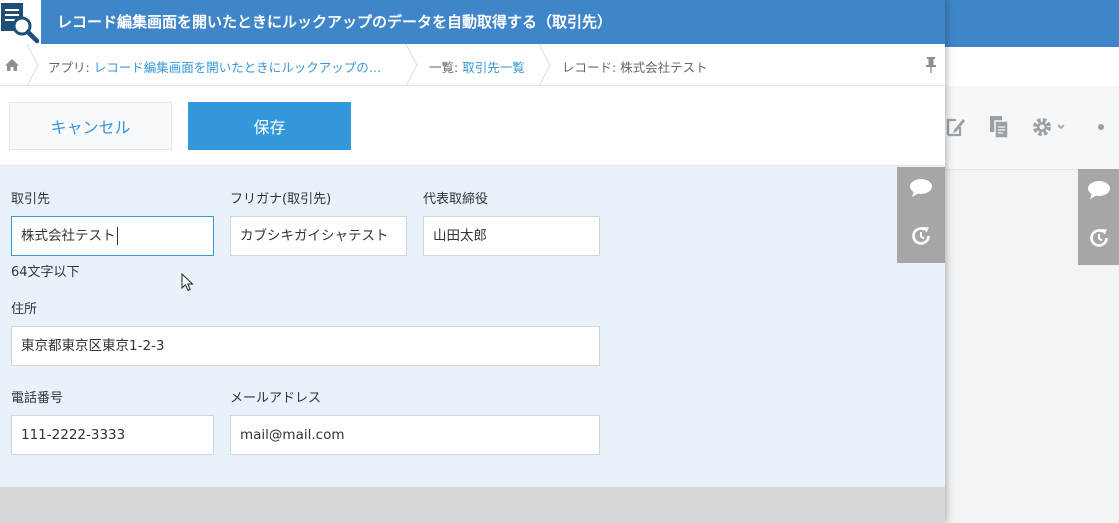 The width and height of the screenshot is (1119, 523). Describe the element at coordinates (931, 67) in the screenshot. I see `pin-icon` at that location.